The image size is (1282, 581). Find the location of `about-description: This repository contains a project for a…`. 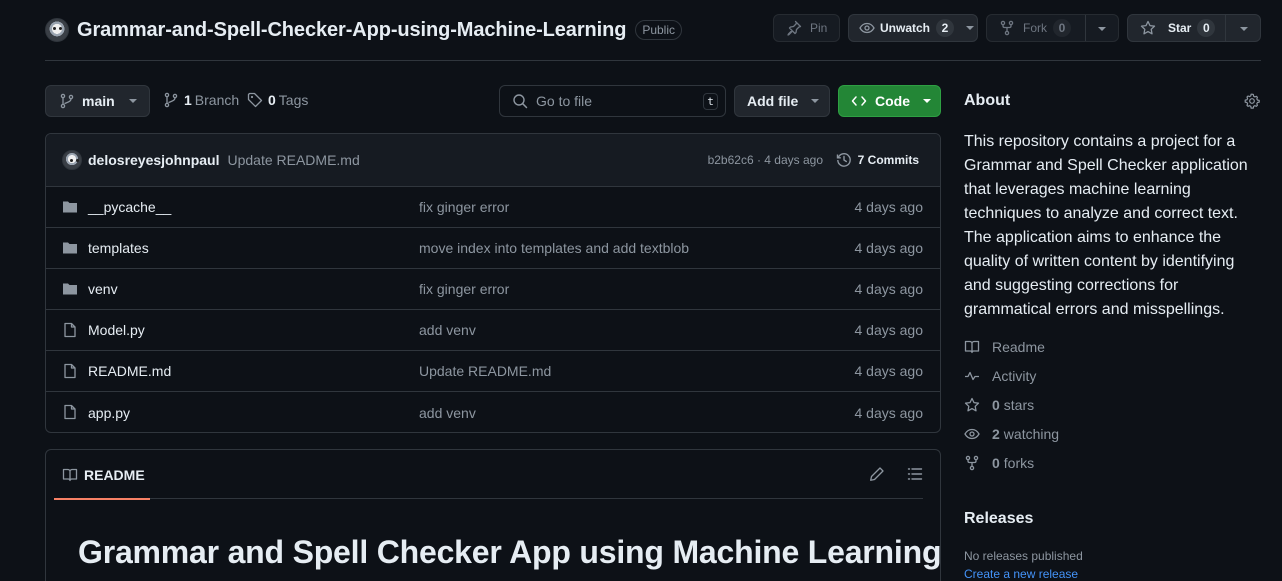

about-description: This repository contains a project for a… is located at coordinates (1106, 225).